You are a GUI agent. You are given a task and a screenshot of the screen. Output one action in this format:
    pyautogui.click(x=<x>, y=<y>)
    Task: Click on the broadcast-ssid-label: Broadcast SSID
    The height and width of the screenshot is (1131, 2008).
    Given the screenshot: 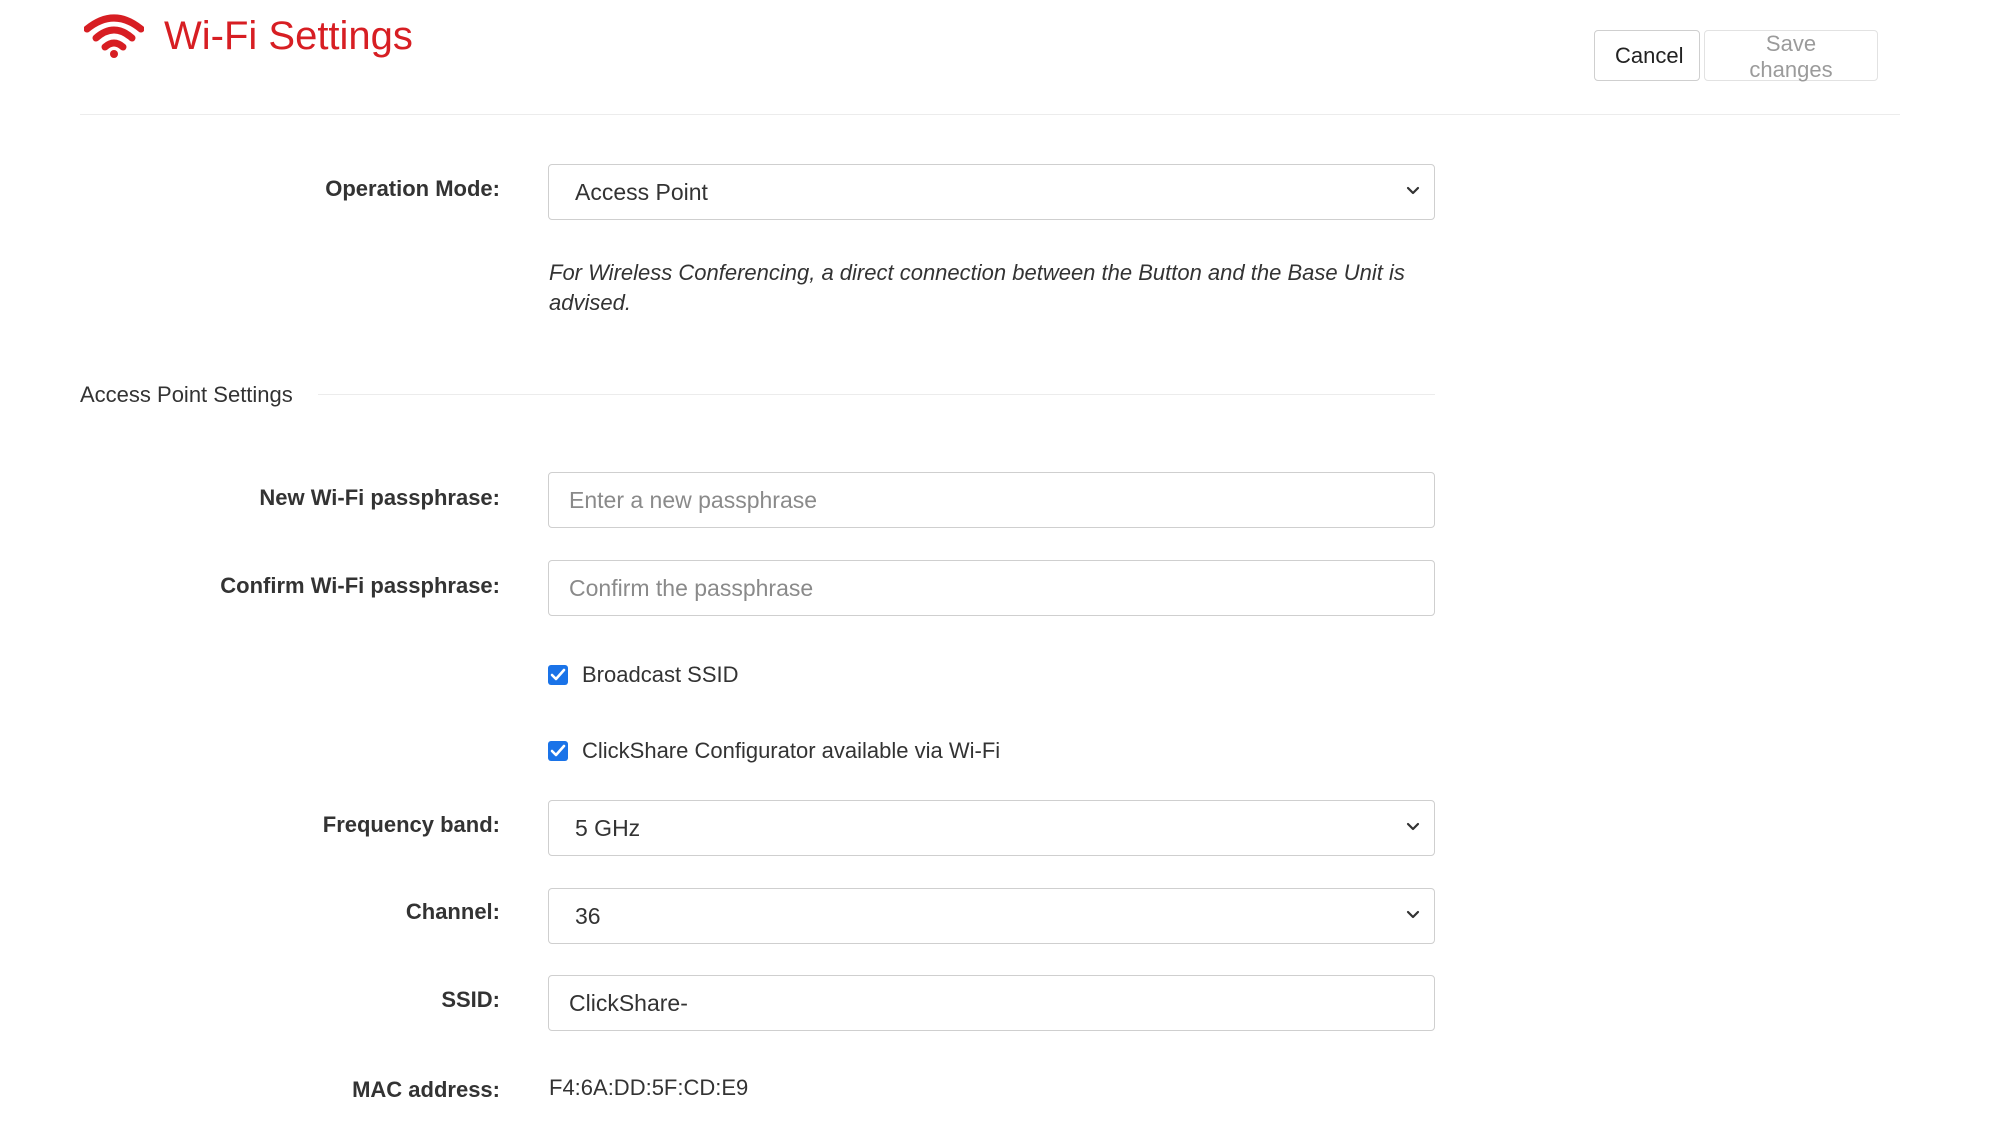 What is the action you would take?
    pyautogui.click(x=660, y=674)
    